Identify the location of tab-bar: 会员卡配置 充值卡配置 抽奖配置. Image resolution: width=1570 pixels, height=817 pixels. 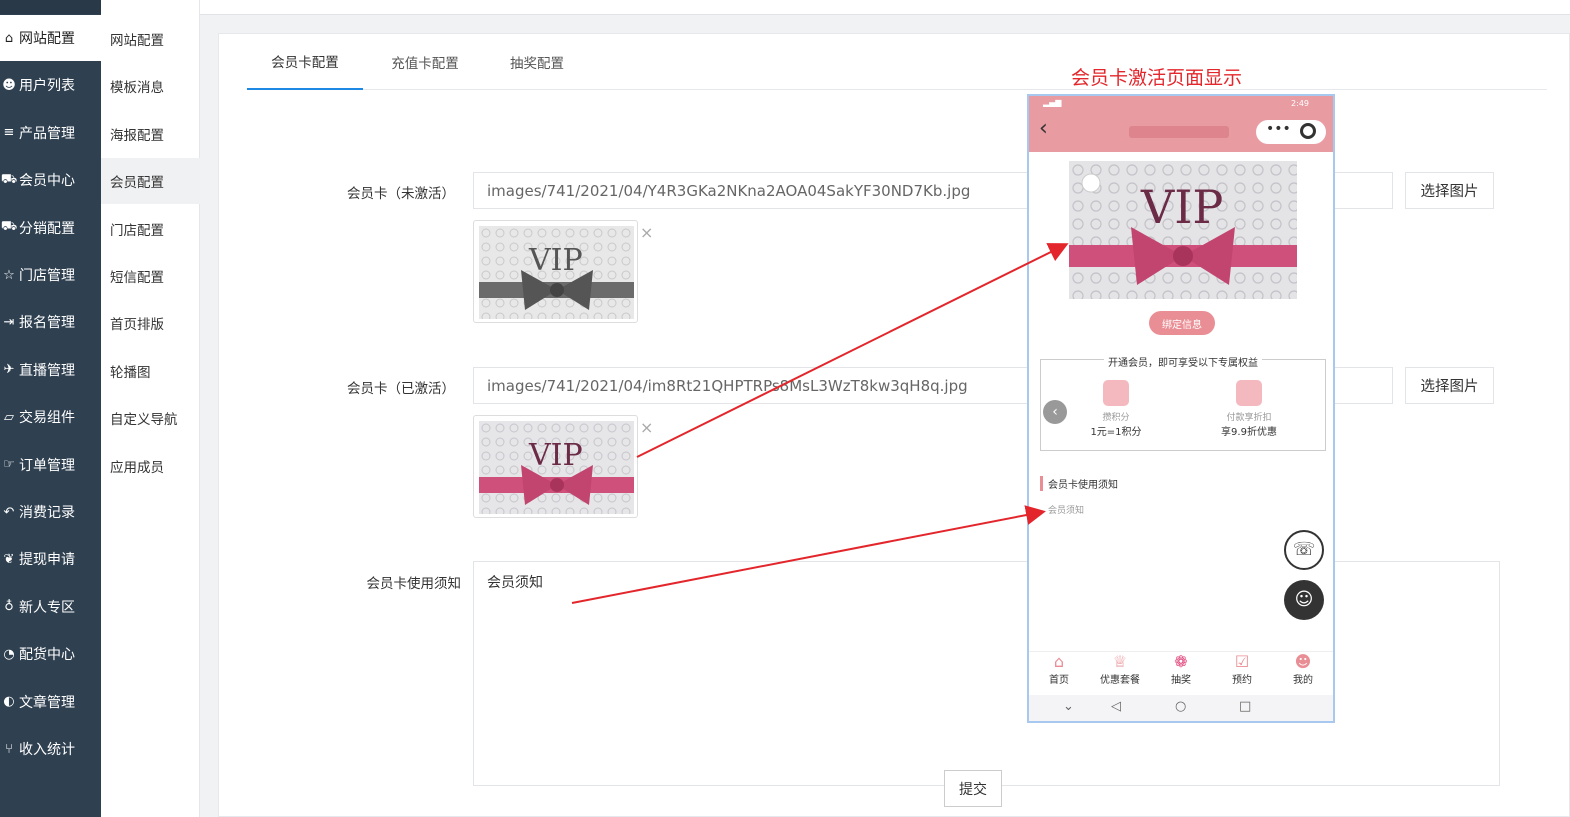
(897, 62).